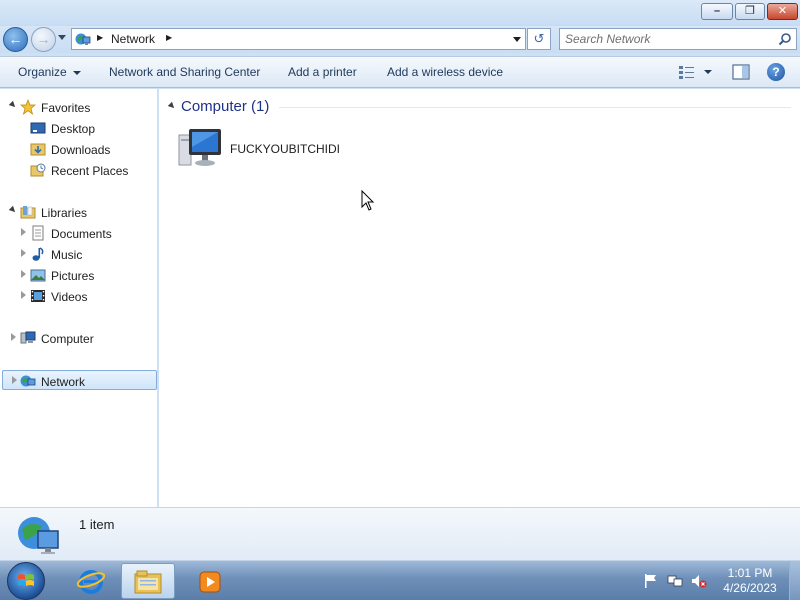 The height and width of the screenshot is (600, 800). Describe the element at coordinates (38, 233) in the screenshot. I see `documents-icon` at that location.